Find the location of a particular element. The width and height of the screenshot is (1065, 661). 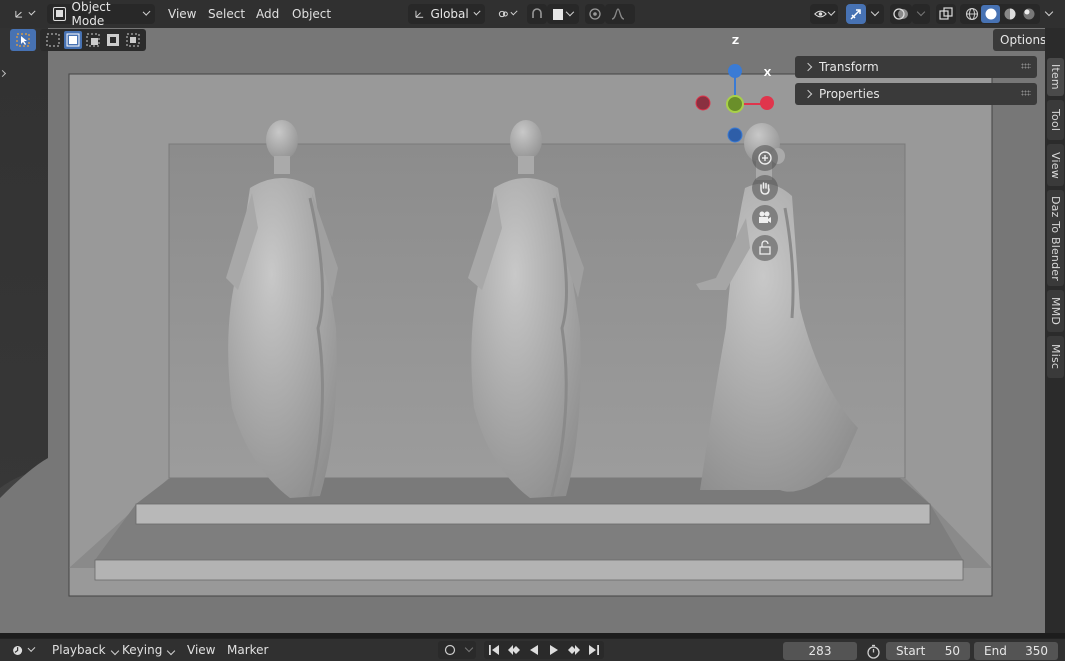

start-value: 50 is located at coordinates (952, 651).